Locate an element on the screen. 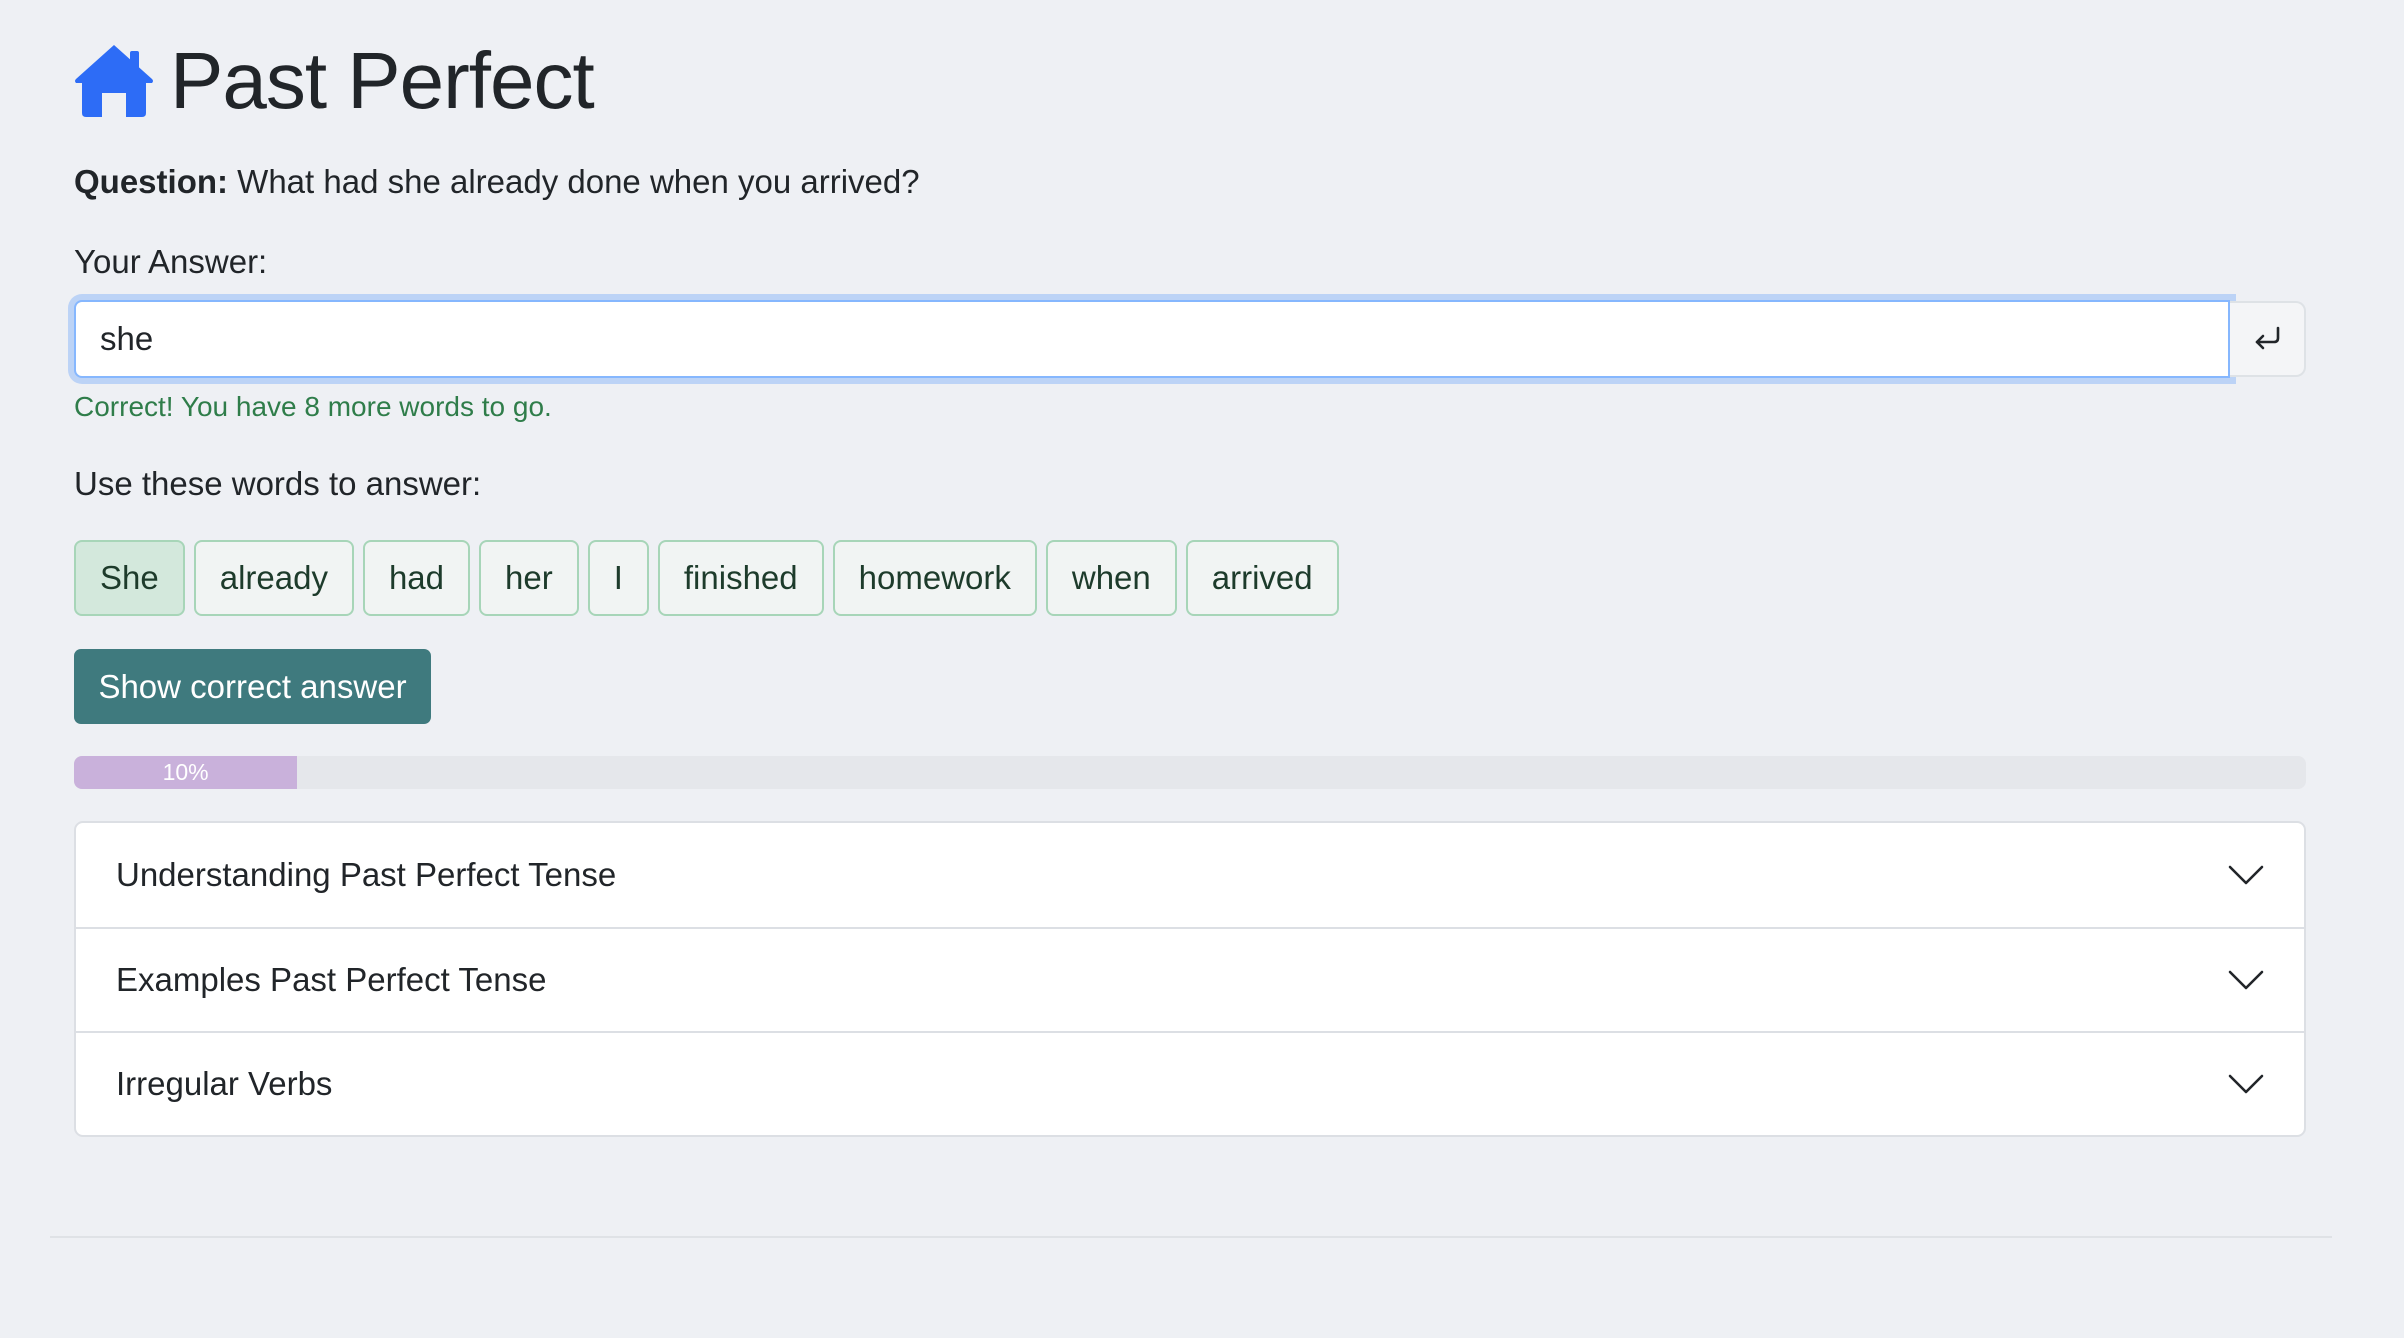  word-chip: I is located at coordinates (618, 578).